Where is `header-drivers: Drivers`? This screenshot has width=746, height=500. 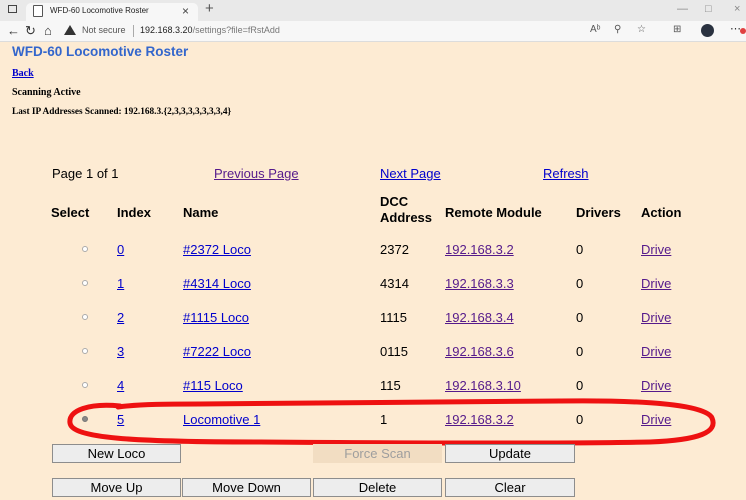 header-drivers: Drivers is located at coordinates (598, 212).